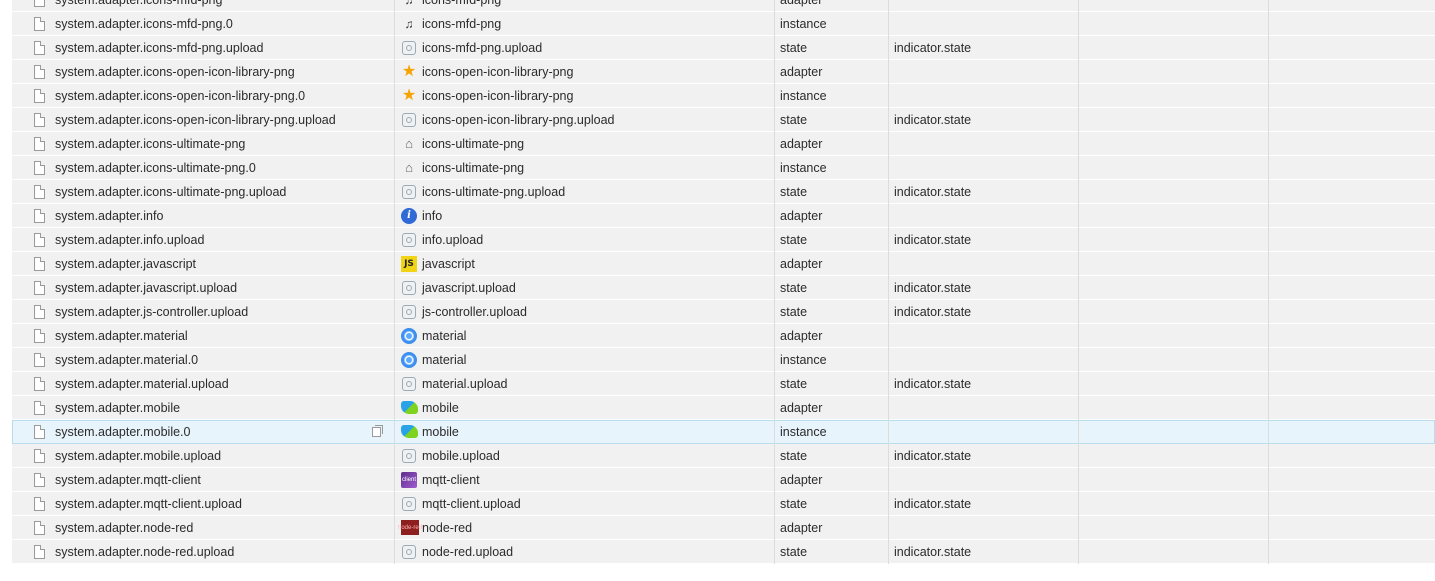 This screenshot has width=1435, height=581. I want to click on object-name-text: javascript.upload, so click(469, 288).